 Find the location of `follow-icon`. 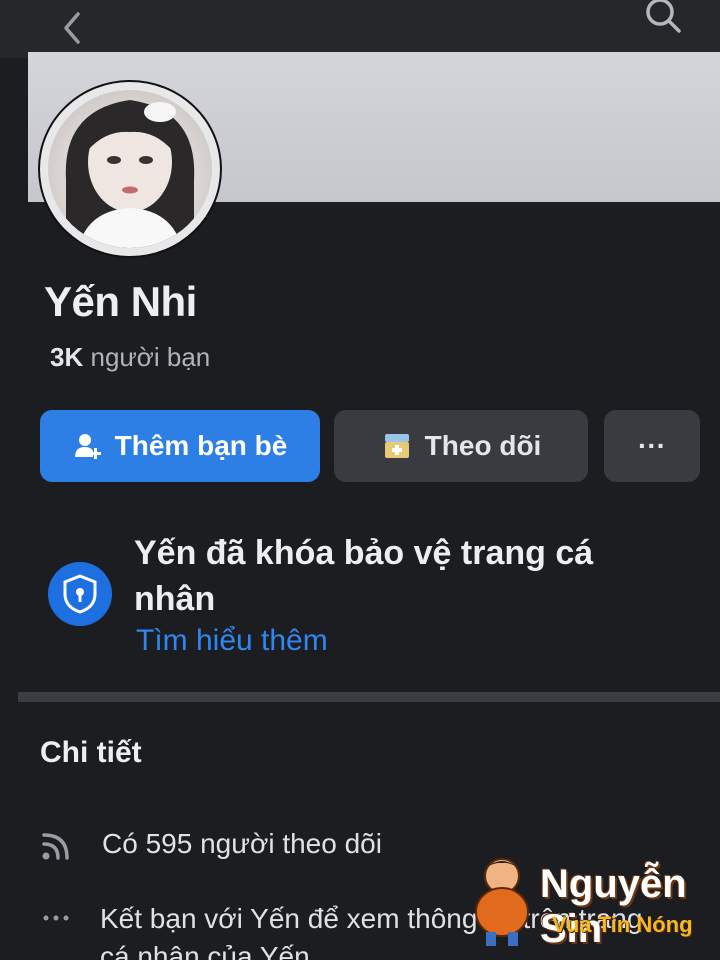

follow-icon is located at coordinates (397, 446).